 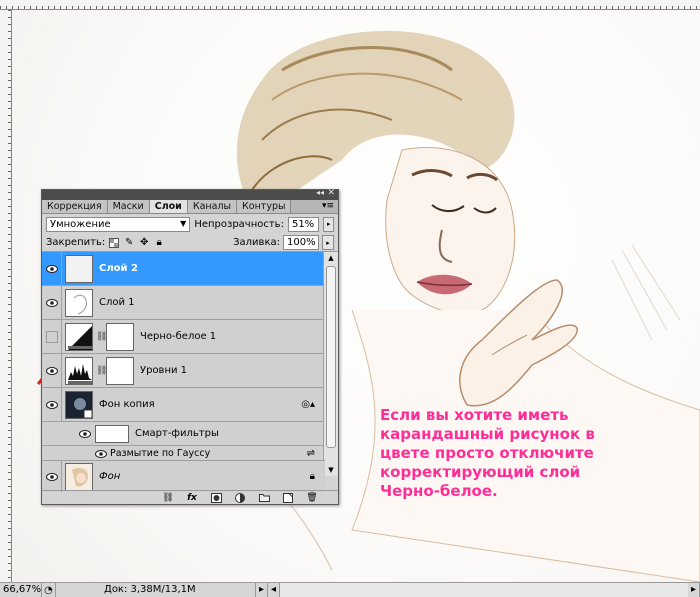 What do you see at coordinates (178, 336) in the screenshot?
I see `layer-name: Черно-белое 1` at bounding box center [178, 336].